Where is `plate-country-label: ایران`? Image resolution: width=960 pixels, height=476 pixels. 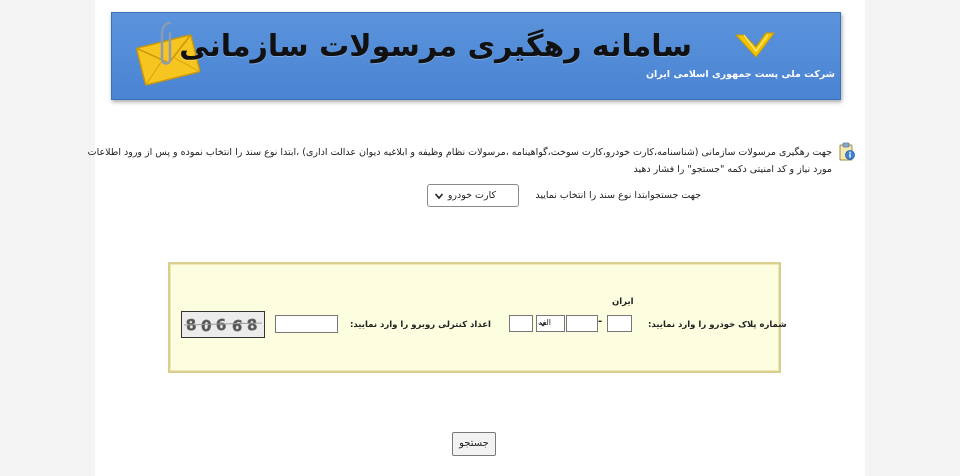 plate-country-label: ایران is located at coordinates (623, 302).